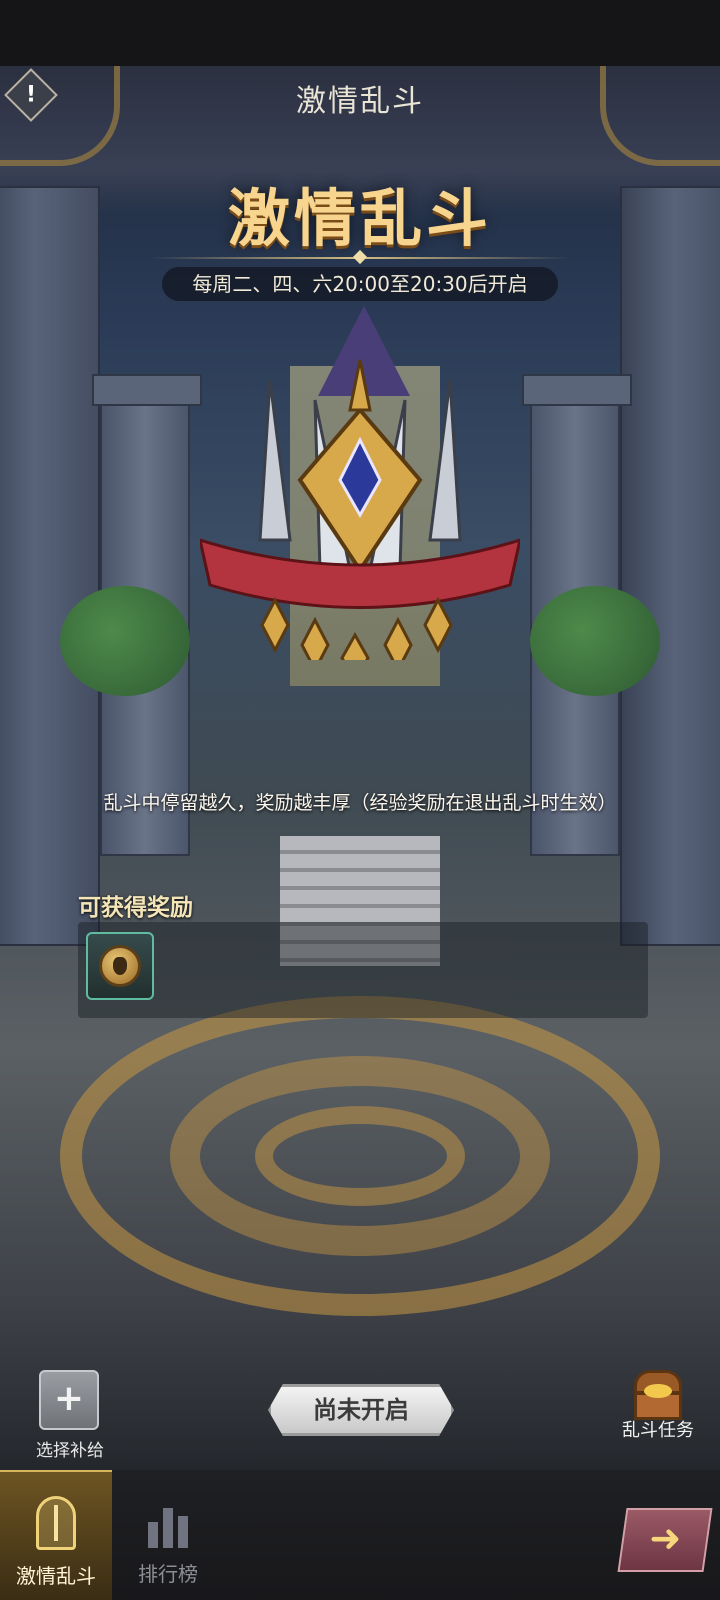 The image size is (720, 1600). What do you see at coordinates (360, 101) in the screenshot?
I see `page-title: 激情乱斗` at bounding box center [360, 101].